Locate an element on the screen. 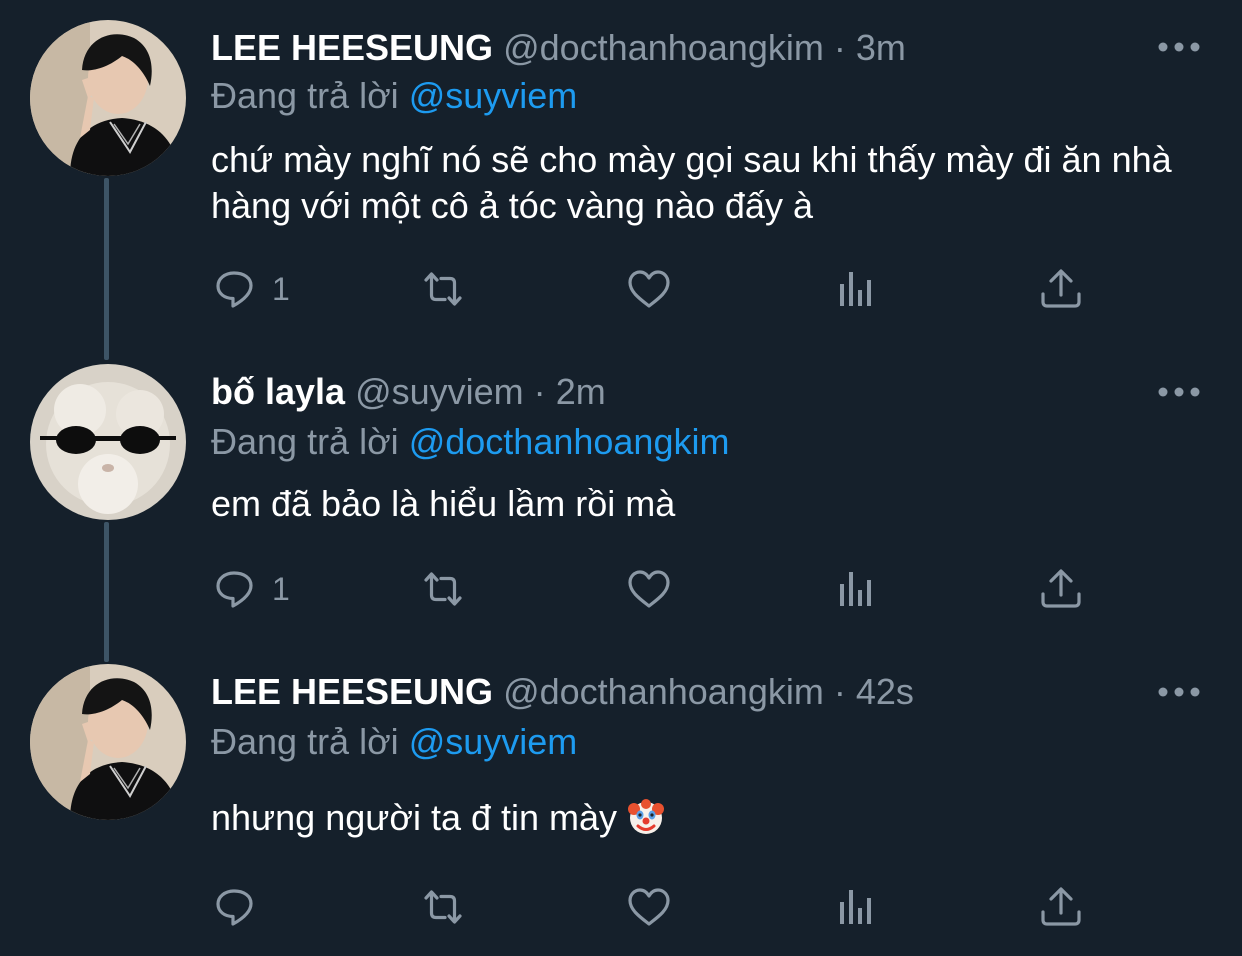  replying-to-line: Đang trả lời @docthanhoangkim is located at coordinates (470, 442).